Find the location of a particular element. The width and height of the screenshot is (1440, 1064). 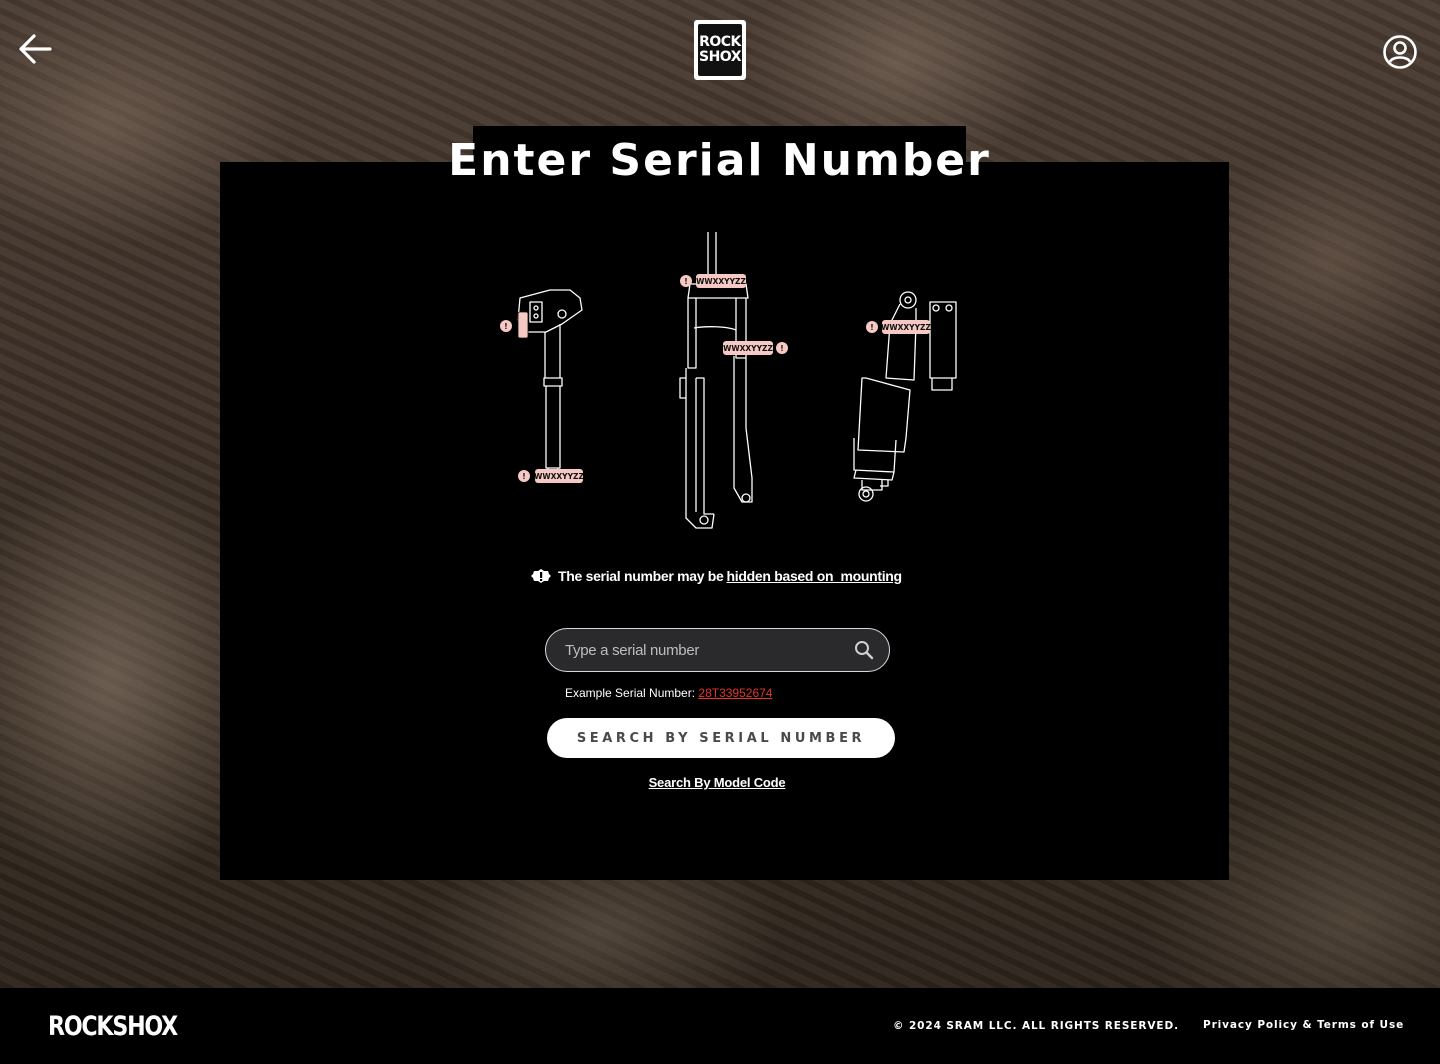

serial-search-box is located at coordinates (717, 650).